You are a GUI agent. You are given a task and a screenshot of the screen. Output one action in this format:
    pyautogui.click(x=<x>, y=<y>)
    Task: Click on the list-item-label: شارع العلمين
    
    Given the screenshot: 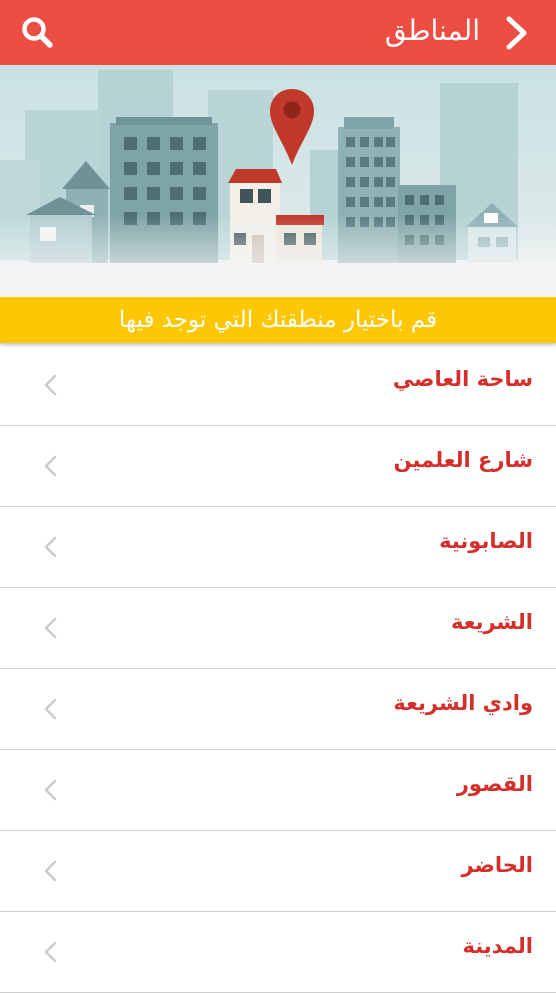 What is the action you would take?
    pyautogui.click(x=463, y=460)
    